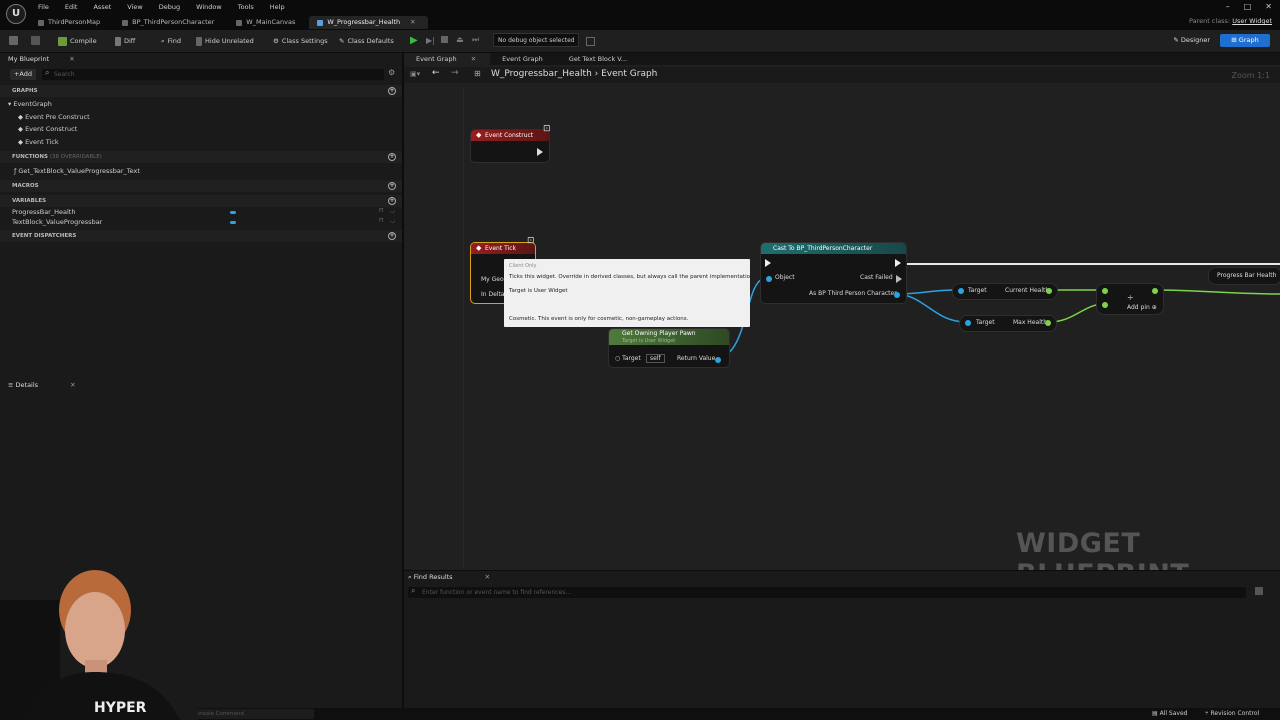  Describe the element at coordinates (213, 74) in the screenshot. I see `blueprint-search-input: Search` at that location.